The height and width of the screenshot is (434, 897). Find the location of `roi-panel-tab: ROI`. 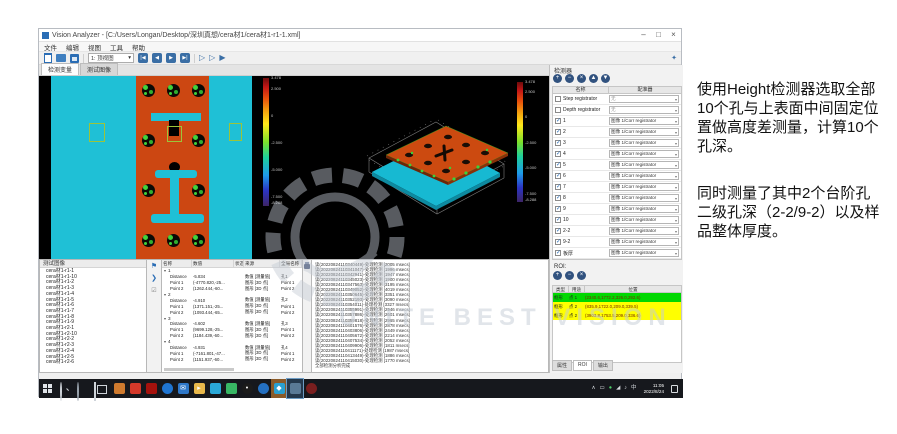

roi-panel-tab: ROI is located at coordinates (582, 365).